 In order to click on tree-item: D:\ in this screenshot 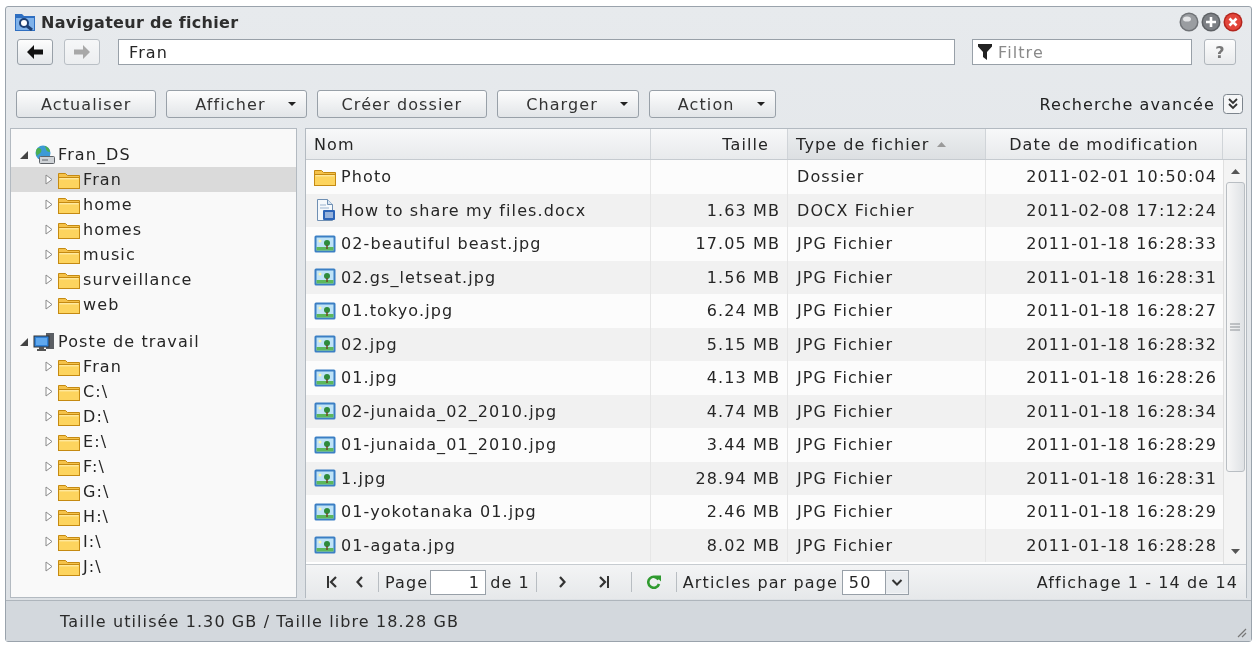, I will do `click(153, 416)`.